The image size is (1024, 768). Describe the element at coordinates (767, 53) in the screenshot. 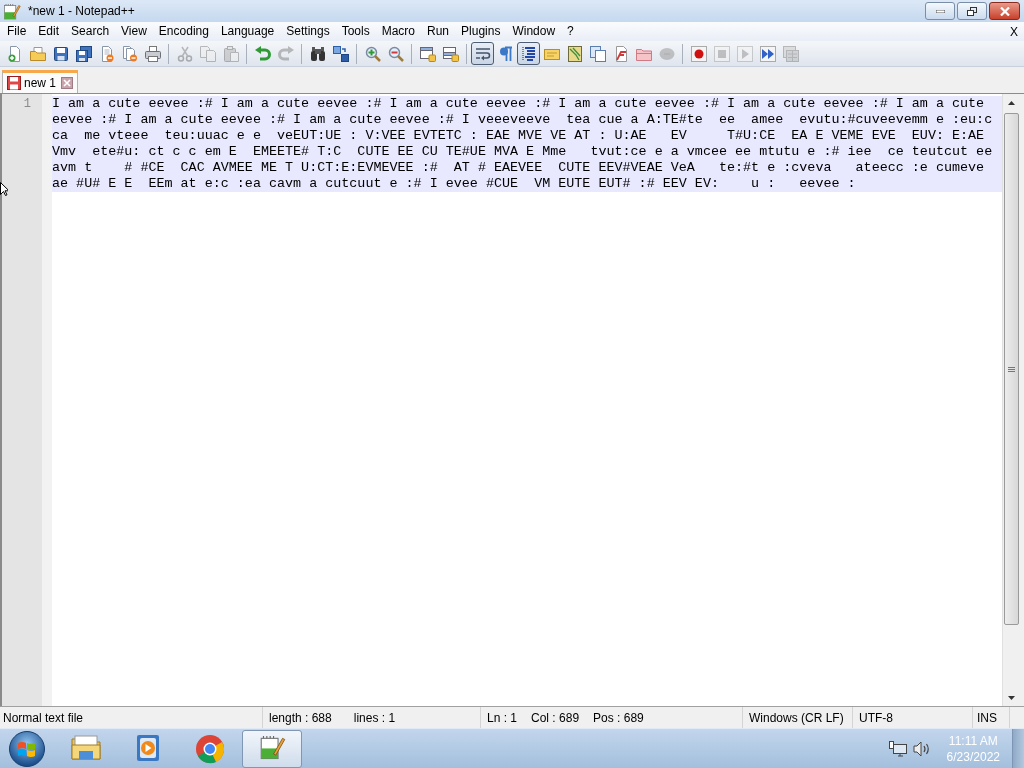

I see `fast-forward-icon` at that location.